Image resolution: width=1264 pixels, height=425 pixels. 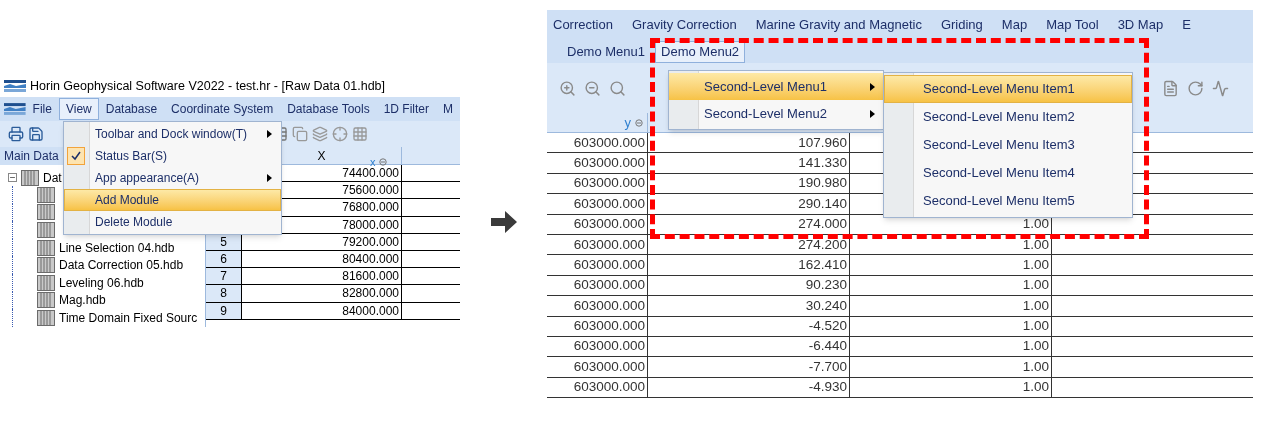 What do you see at coordinates (300, 134) in the screenshot?
I see `copy-icon` at bounding box center [300, 134].